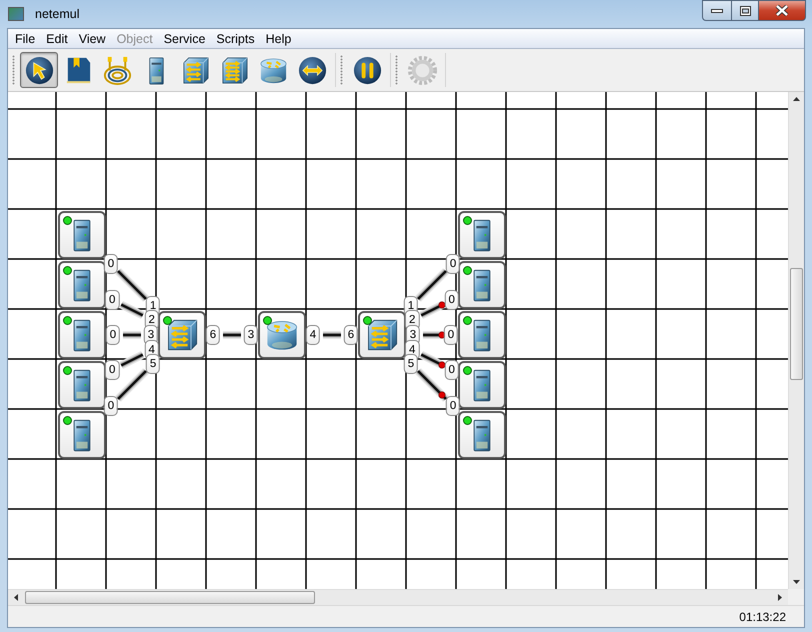 This screenshot has width=812, height=632. I want to click on gear-icon, so click(422, 70).